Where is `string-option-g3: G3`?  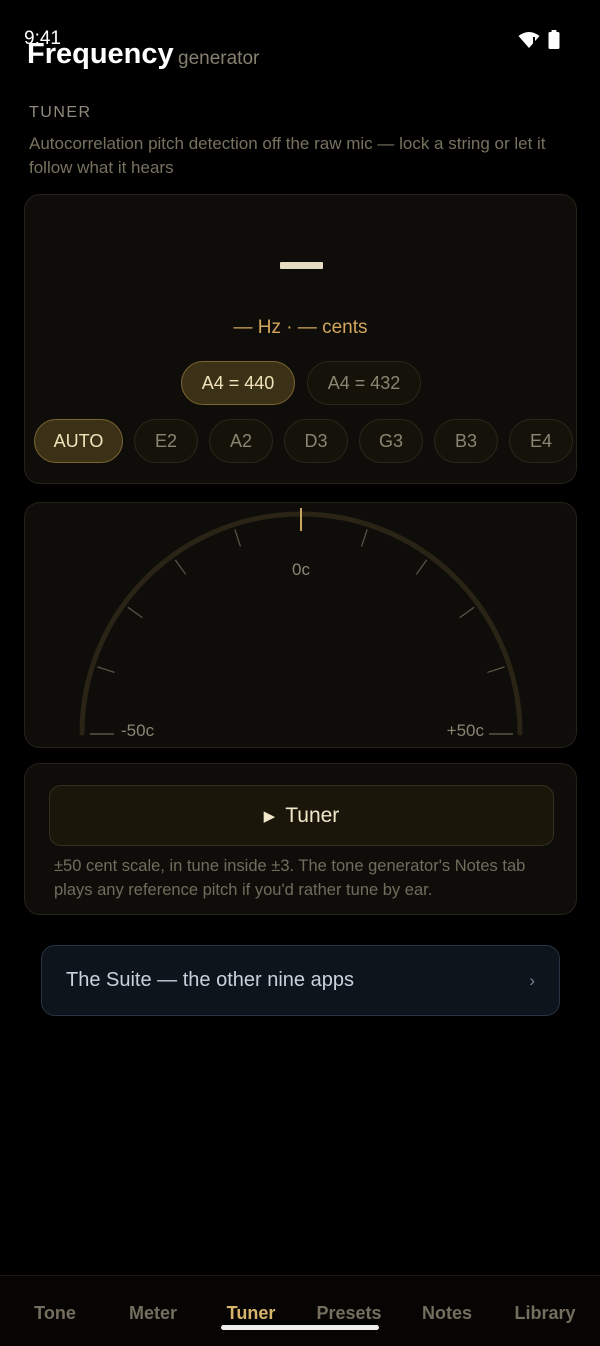 string-option-g3: G3 is located at coordinates (391, 441).